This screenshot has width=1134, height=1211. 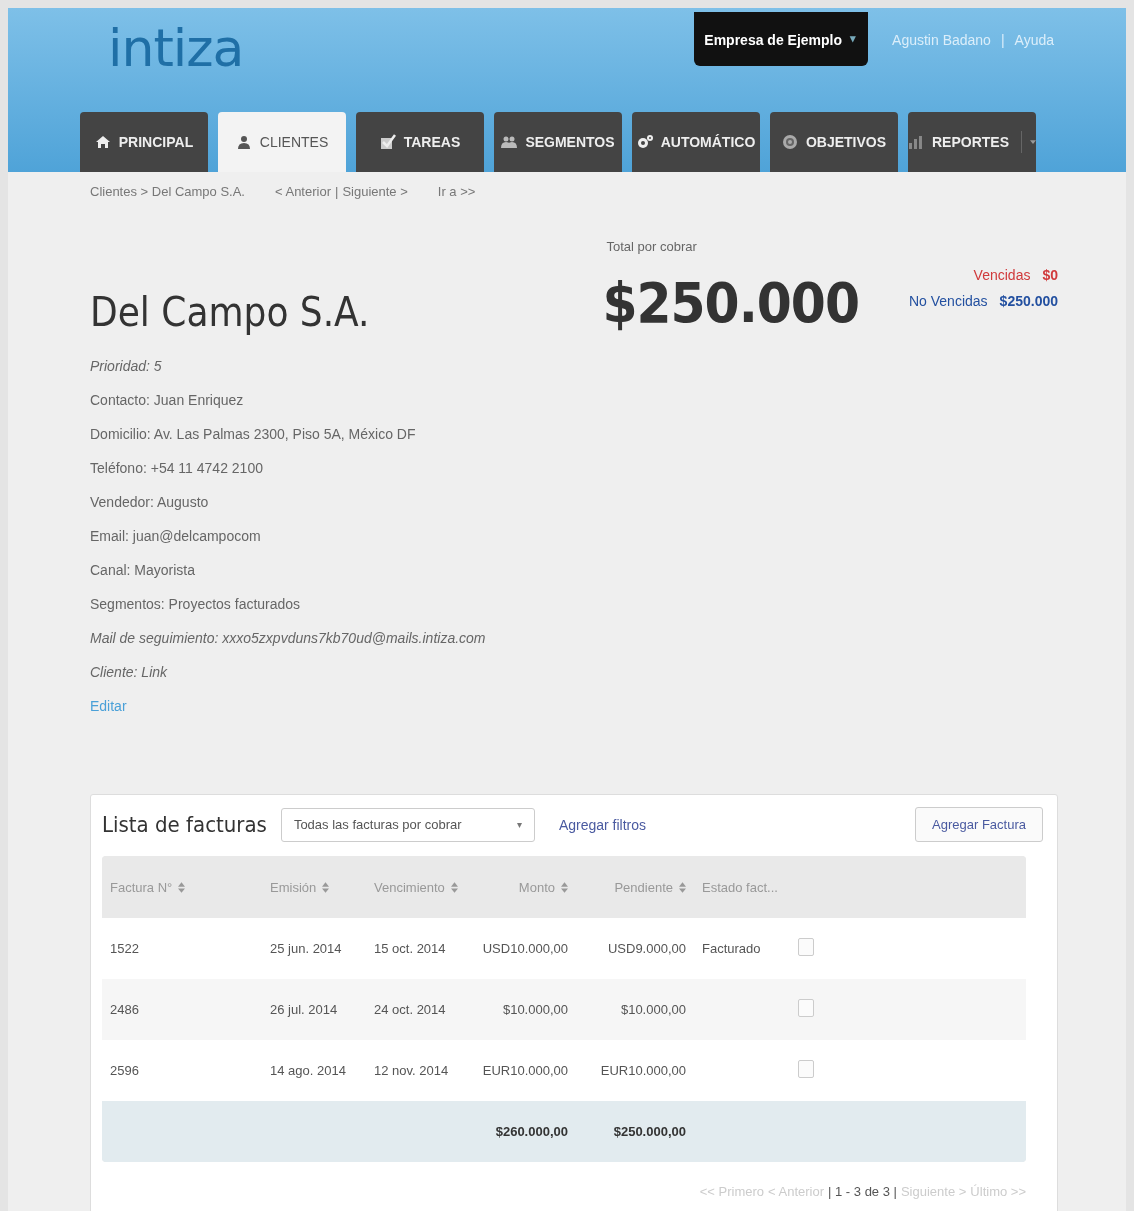 What do you see at coordinates (602, 824) in the screenshot?
I see `add-filters-link: Agregar filtros` at bounding box center [602, 824].